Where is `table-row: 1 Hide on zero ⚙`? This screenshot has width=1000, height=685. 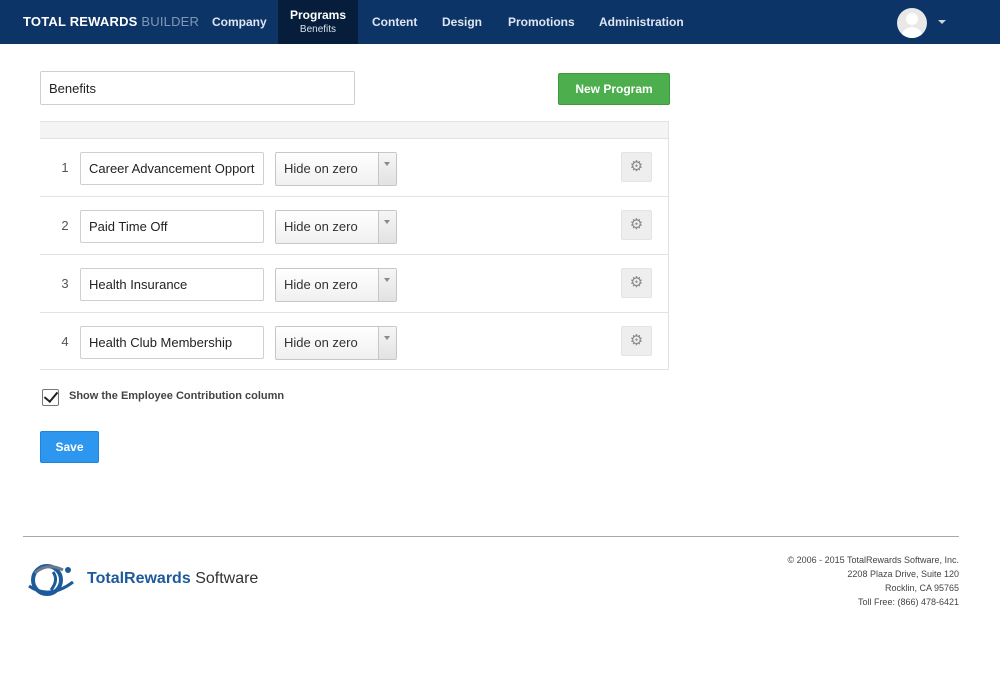 table-row: 1 Hide on zero ⚙ is located at coordinates (354, 168).